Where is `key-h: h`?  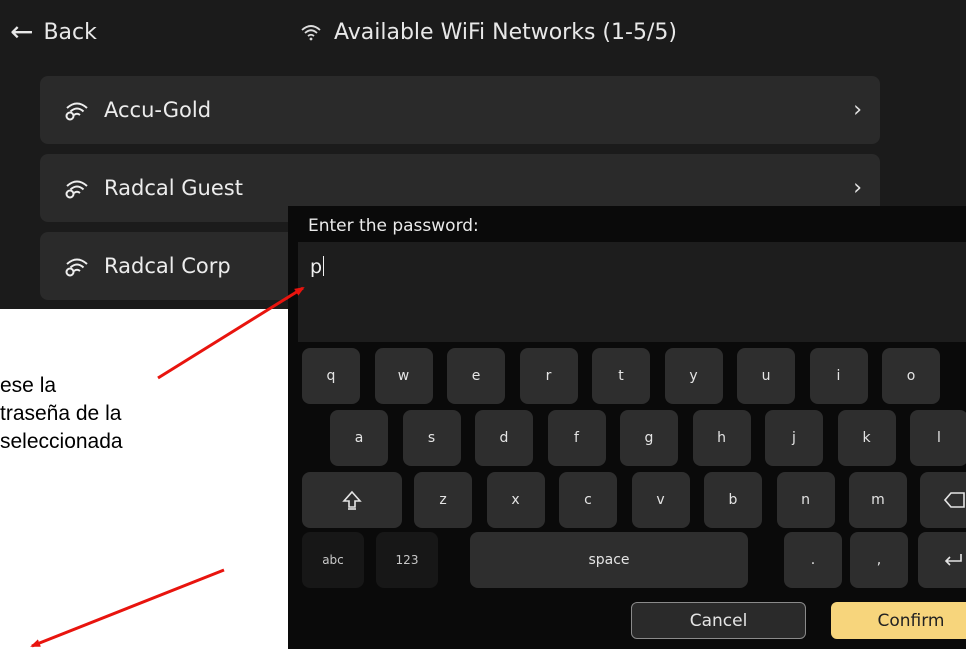 key-h: h is located at coordinates (721, 438).